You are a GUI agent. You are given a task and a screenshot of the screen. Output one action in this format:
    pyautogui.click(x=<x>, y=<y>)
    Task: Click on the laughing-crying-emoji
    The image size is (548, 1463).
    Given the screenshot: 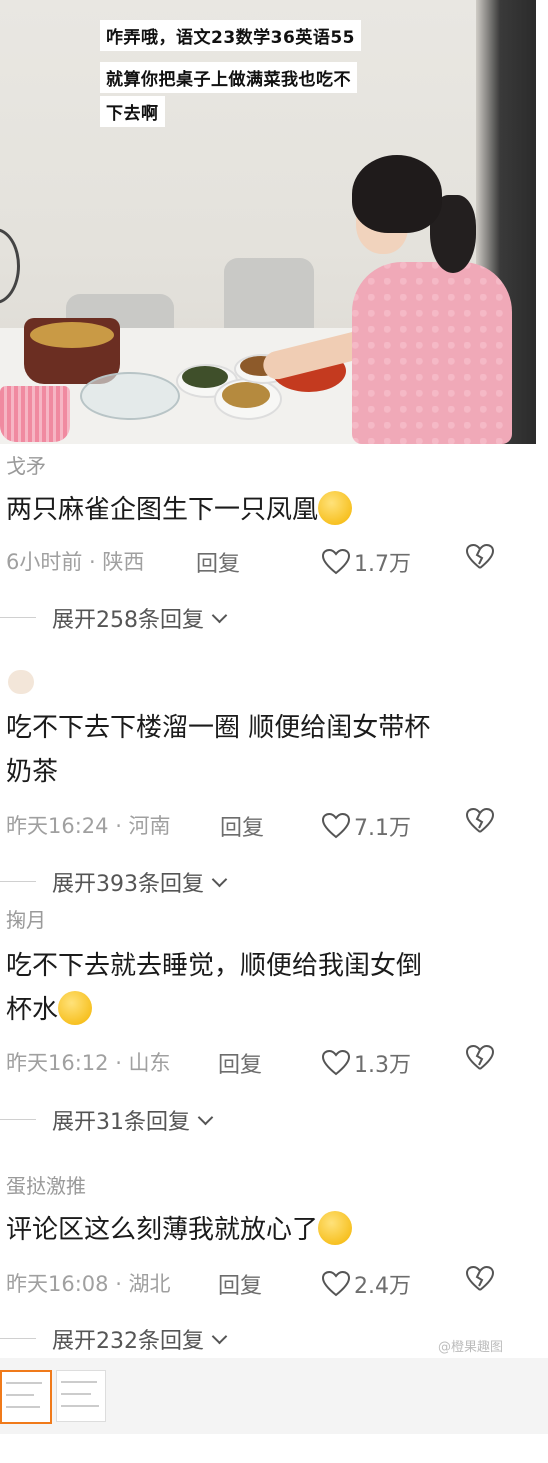 What is the action you would take?
    pyautogui.click(x=335, y=1227)
    